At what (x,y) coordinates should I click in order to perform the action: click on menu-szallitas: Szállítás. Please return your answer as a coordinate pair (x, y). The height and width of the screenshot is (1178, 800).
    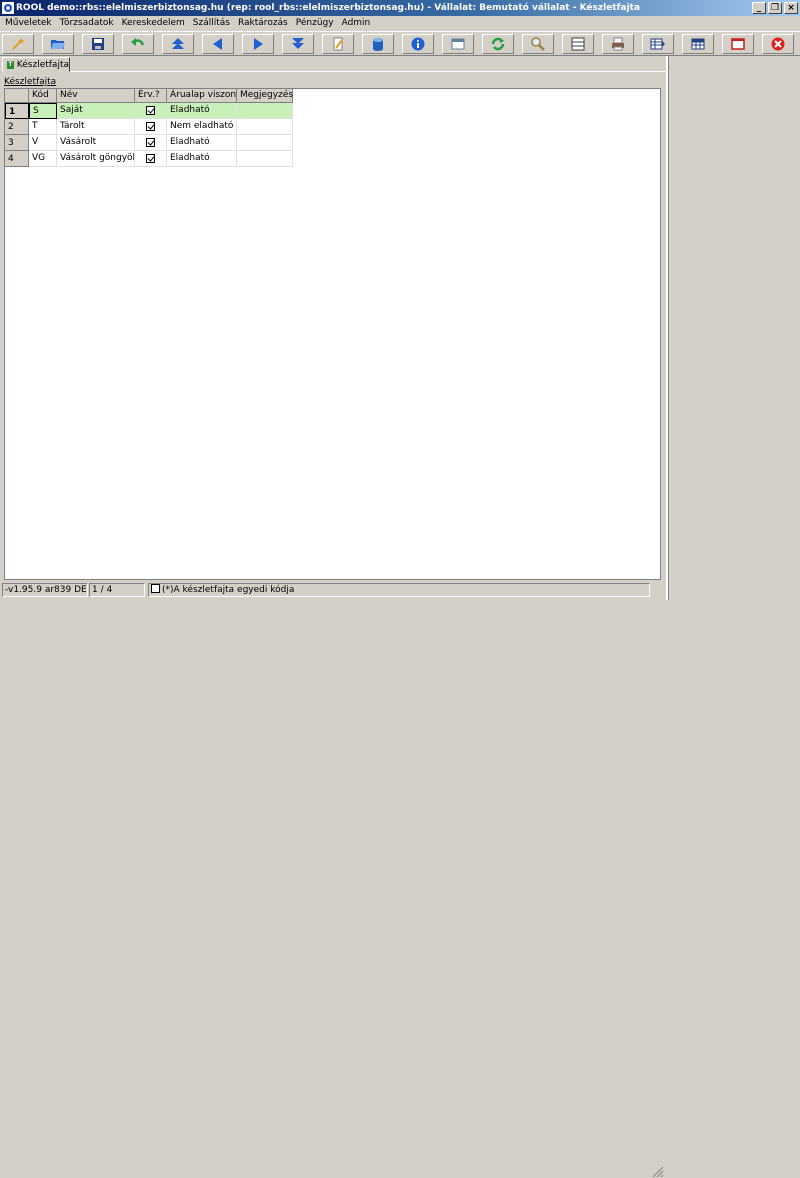
    Looking at the image, I should click on (210, 23).